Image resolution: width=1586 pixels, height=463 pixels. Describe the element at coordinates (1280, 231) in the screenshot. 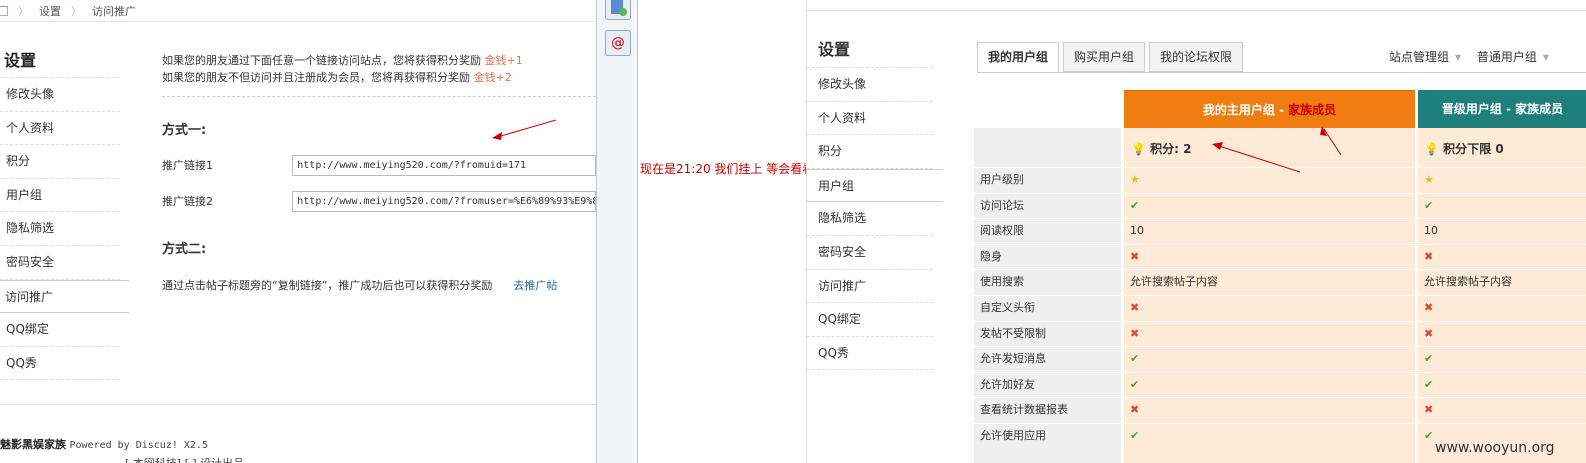

I see `table-row: 阅读权限 10 10` at that location.